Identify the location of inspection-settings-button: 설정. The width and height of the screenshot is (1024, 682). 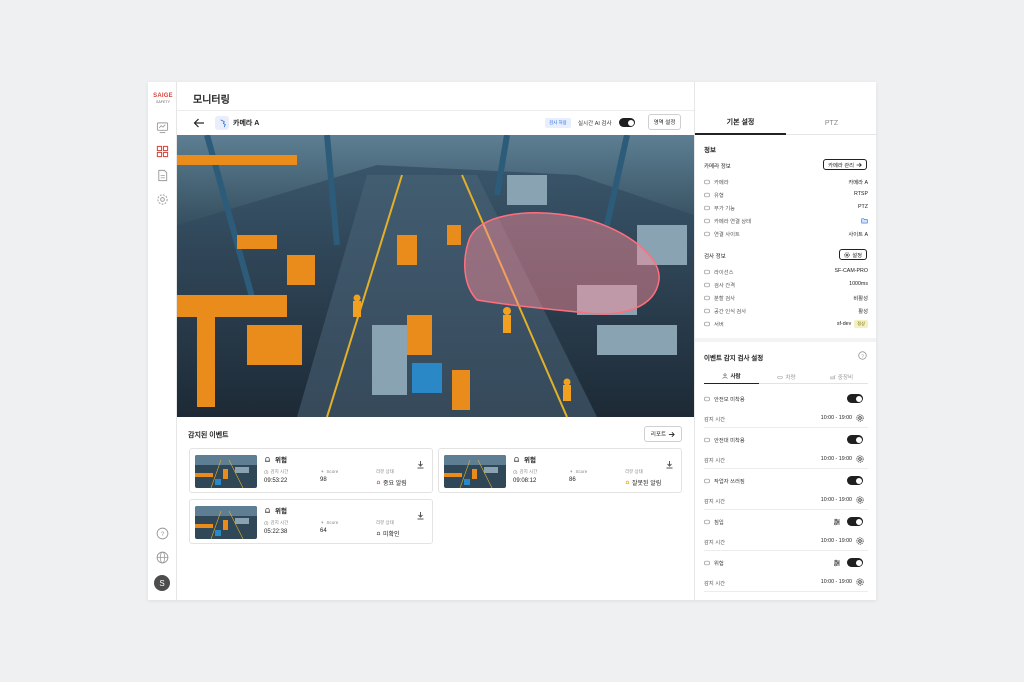
(853, 254).